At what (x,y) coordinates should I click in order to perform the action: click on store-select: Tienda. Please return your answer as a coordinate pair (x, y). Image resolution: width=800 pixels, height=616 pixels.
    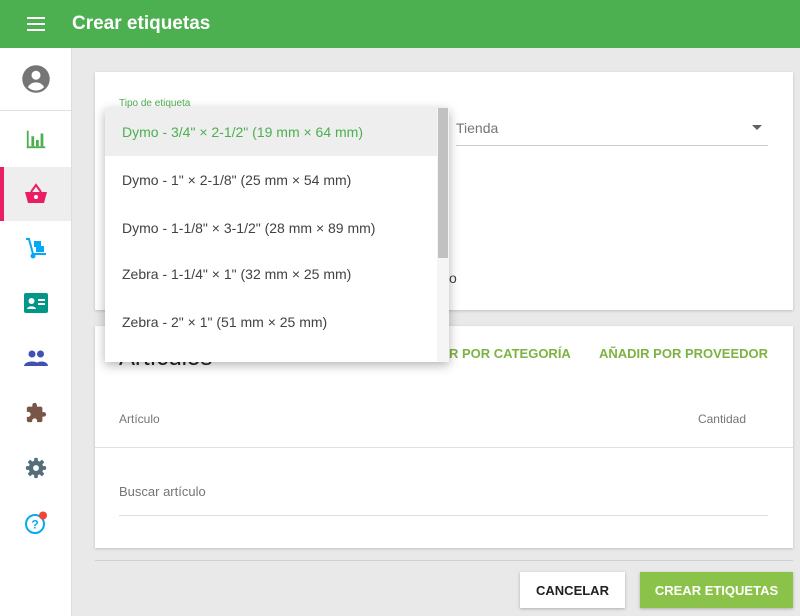
    Looking at the image, I should click on (612, 126).